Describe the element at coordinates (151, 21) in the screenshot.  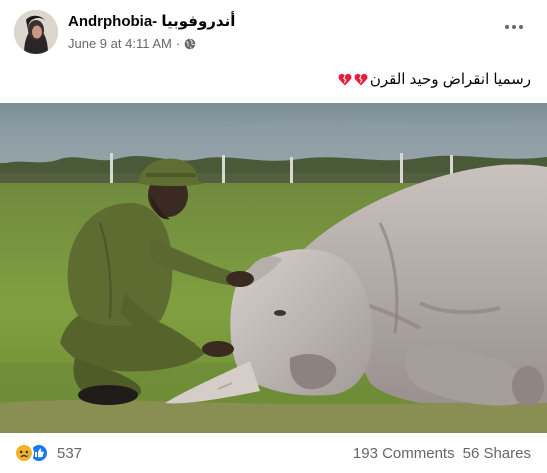
I see `author-name: Andrphobia- أندروفوبيا` at that location.